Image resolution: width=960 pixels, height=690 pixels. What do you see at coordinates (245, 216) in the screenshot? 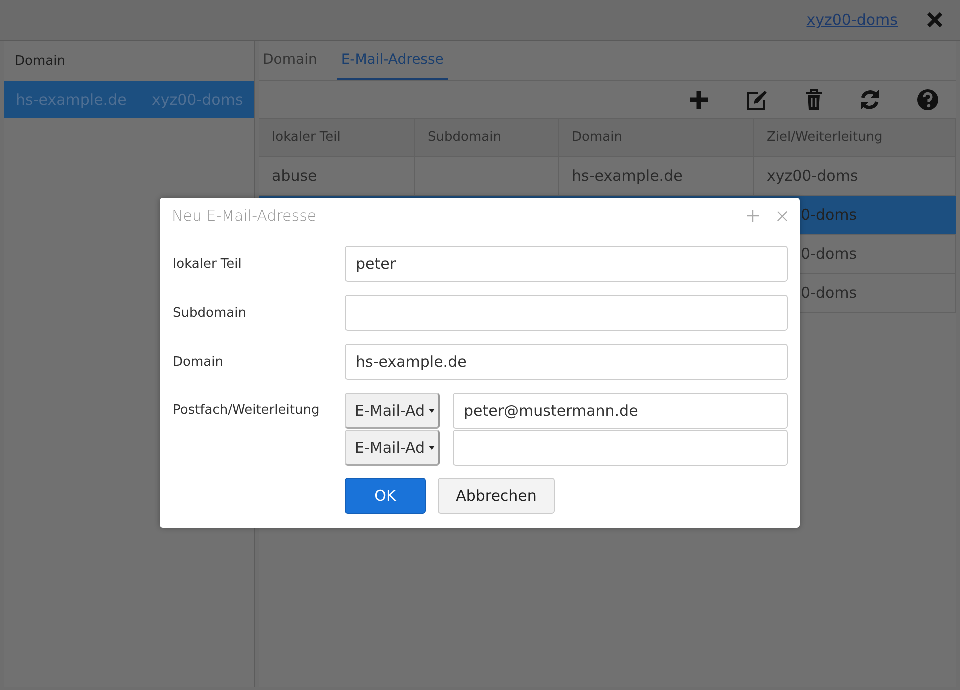
I see `dialog-title: Neu E-Mail-Adresse` at bounding box center [245, 216].